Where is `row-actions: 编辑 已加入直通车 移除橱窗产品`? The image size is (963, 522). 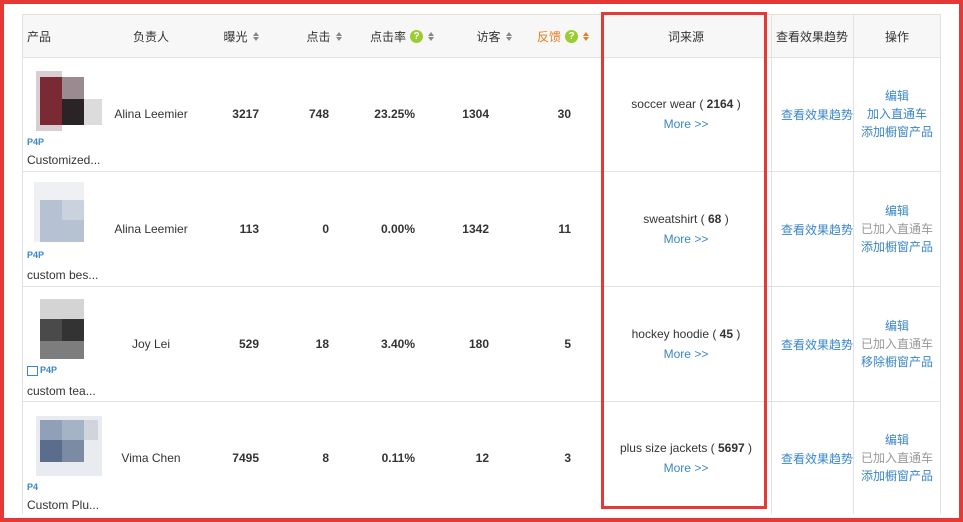
row-actions: 编辑 已加入直通车 移除橱窗产品 is located at coordinates (897, 344).